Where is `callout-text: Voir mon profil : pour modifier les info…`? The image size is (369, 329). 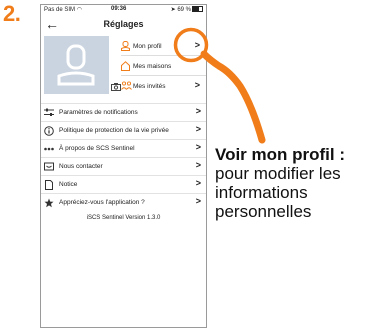
callout-text: Voir mon profil : pour modifier les info… is located at coordinates (292, 183).